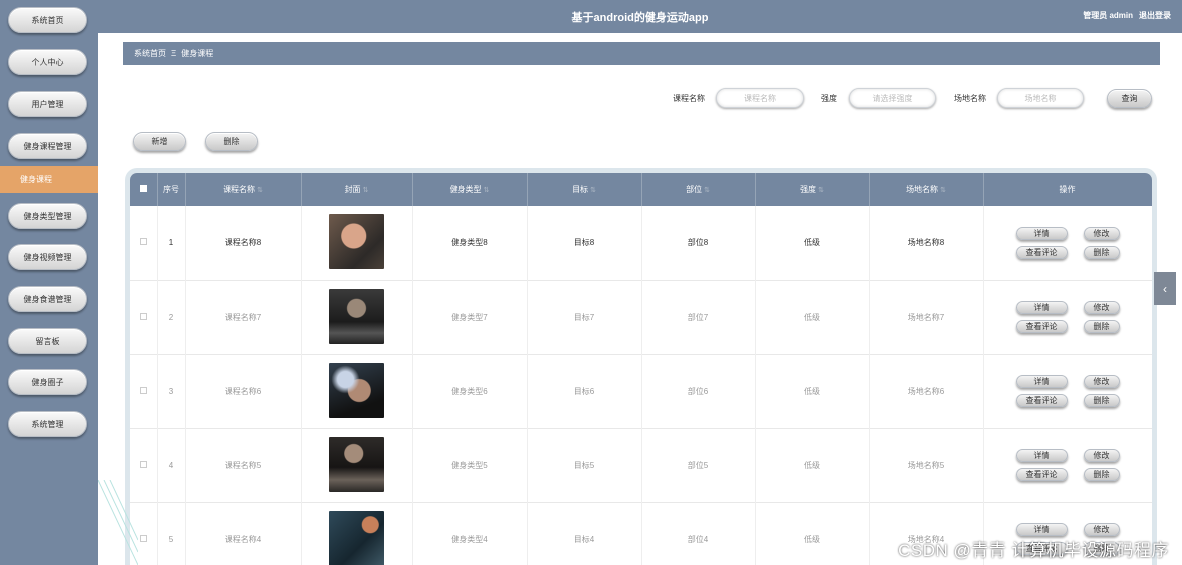 The height and width of the screenshot is (565, 1182). What do you see at coordinates (470, 243) in the screenshot?
I see `cell-type: 健身类型8` at bounding box center [470, 243].